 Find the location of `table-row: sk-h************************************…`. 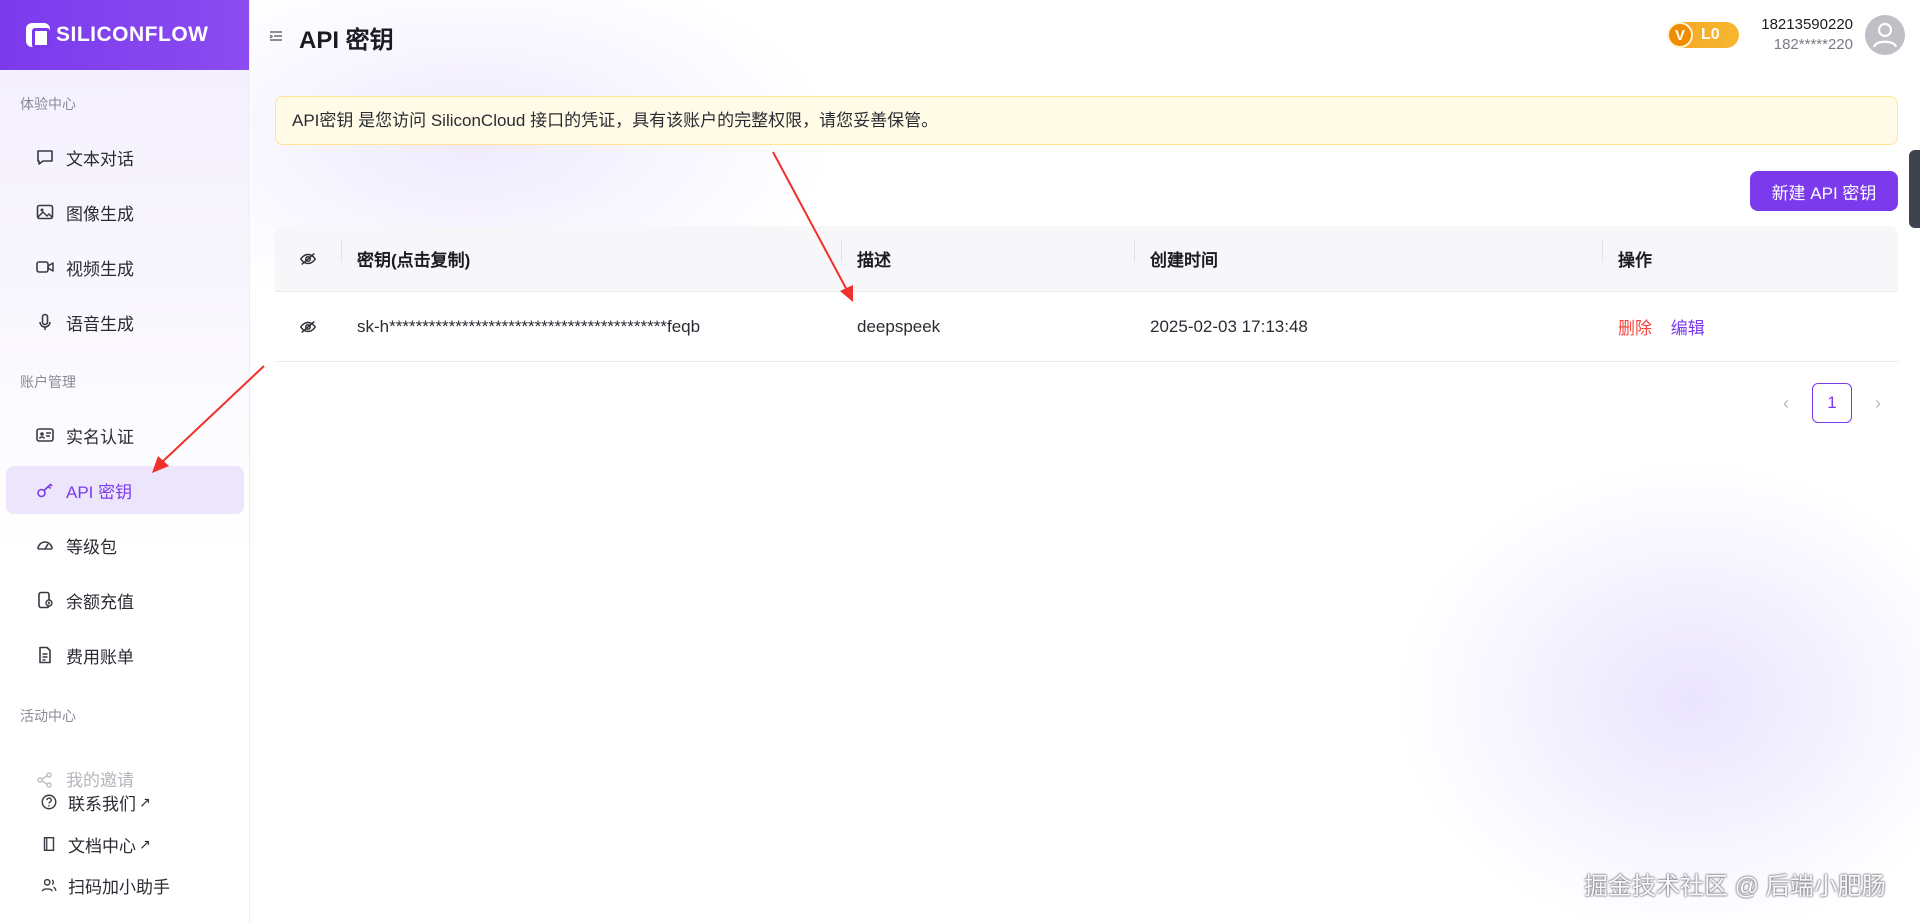

table-row: sk-h************************************… is located at coordinates (1086, 327).